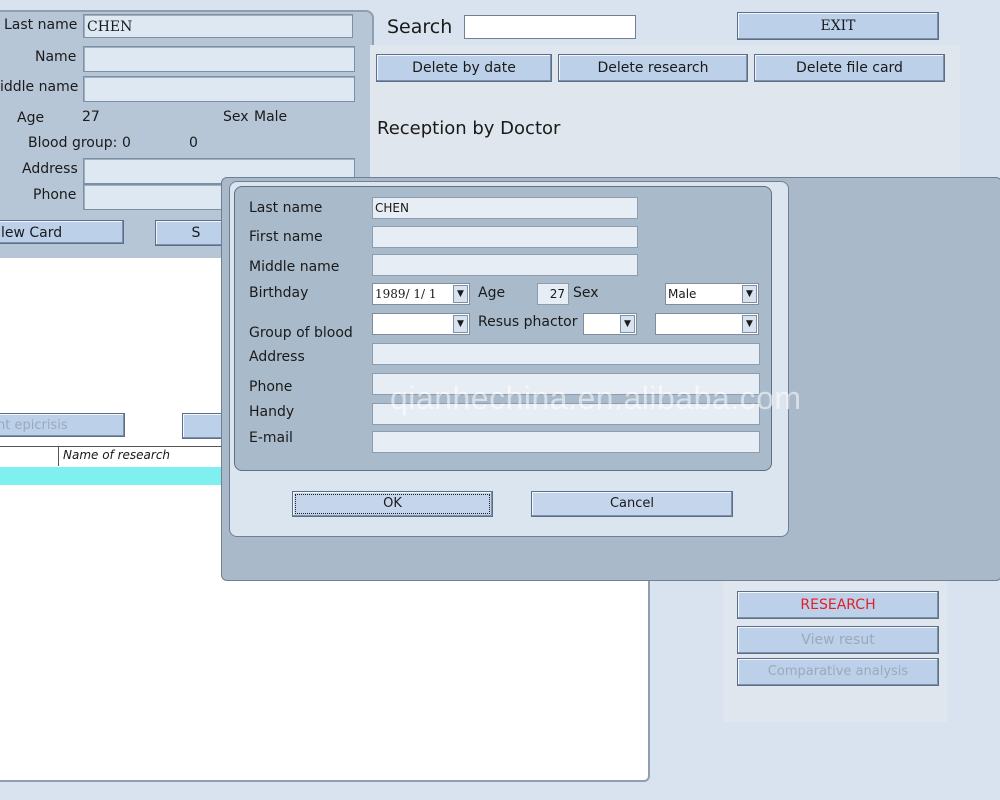 The image size is (1000, 800). I want to click on age-label: Age, so click(31, 118).